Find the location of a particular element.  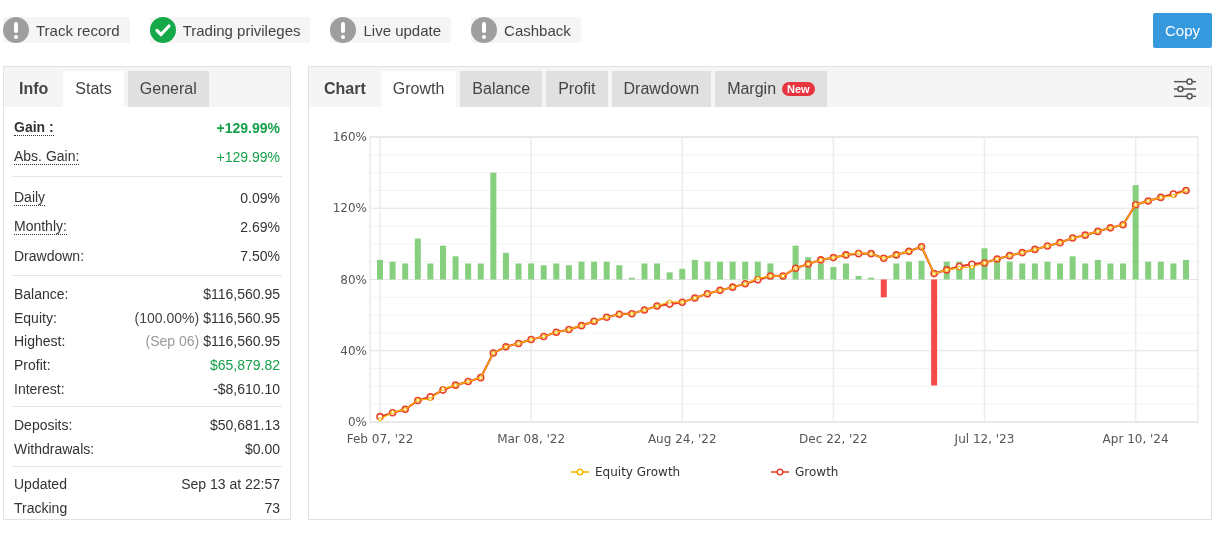

stat-value: 7.50% is located at coordinates (260, 255).